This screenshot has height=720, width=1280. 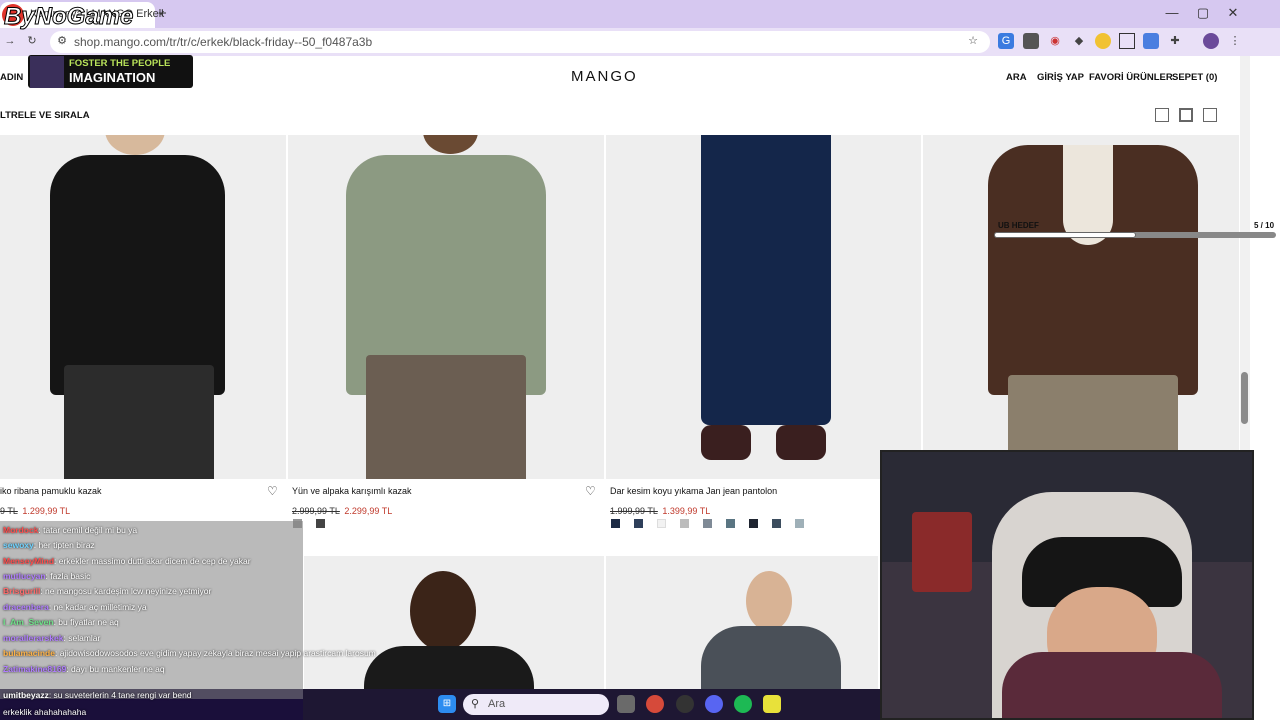 I want to click on chat-message: I_Am_Seven: bu fiyatlar ne aq, so click(x=61, y=622).